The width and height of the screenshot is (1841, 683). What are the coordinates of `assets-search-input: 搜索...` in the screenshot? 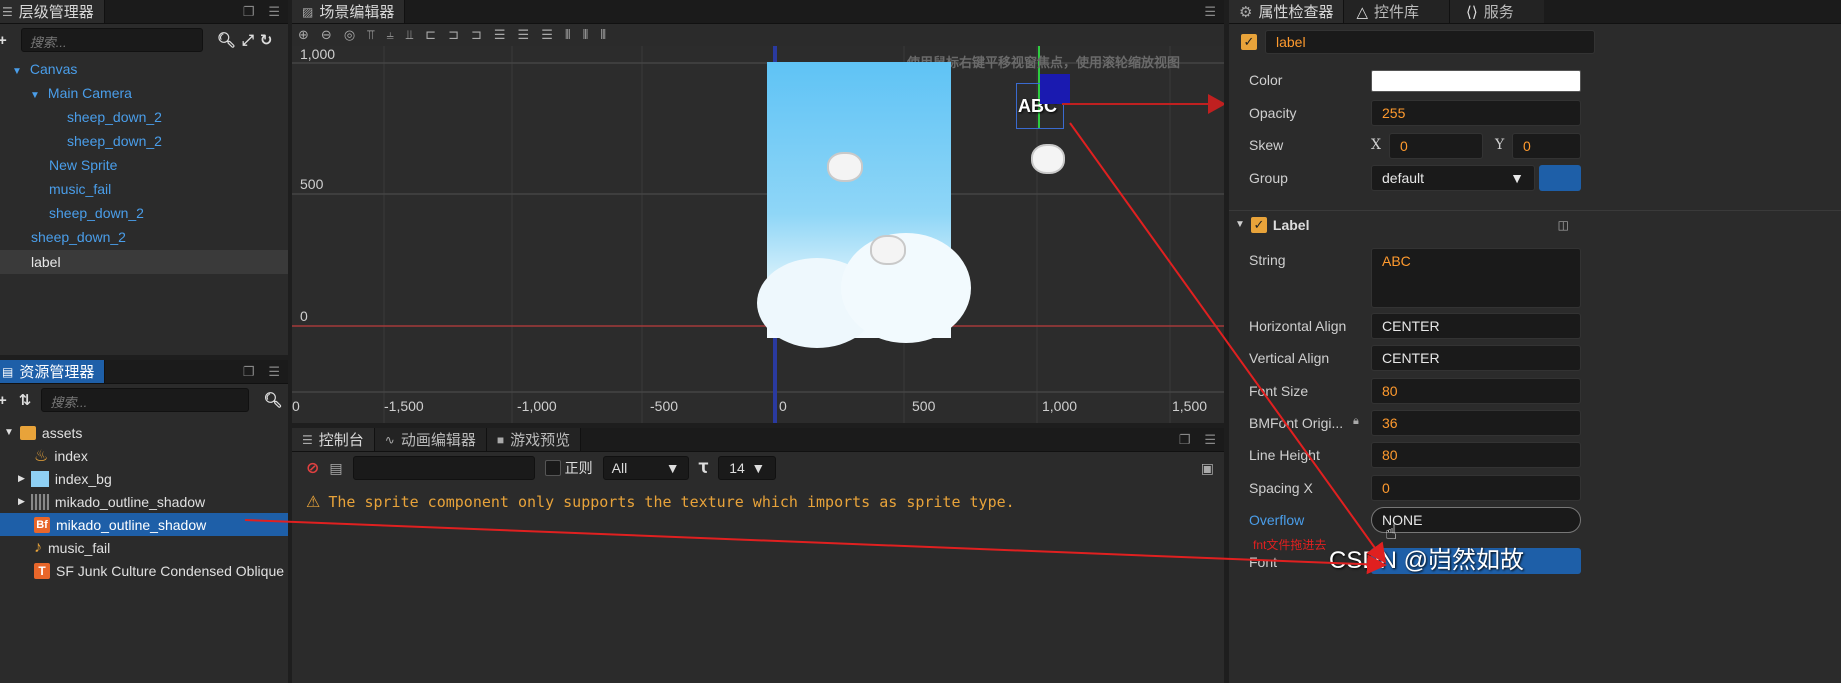 It's located at (145, 400).